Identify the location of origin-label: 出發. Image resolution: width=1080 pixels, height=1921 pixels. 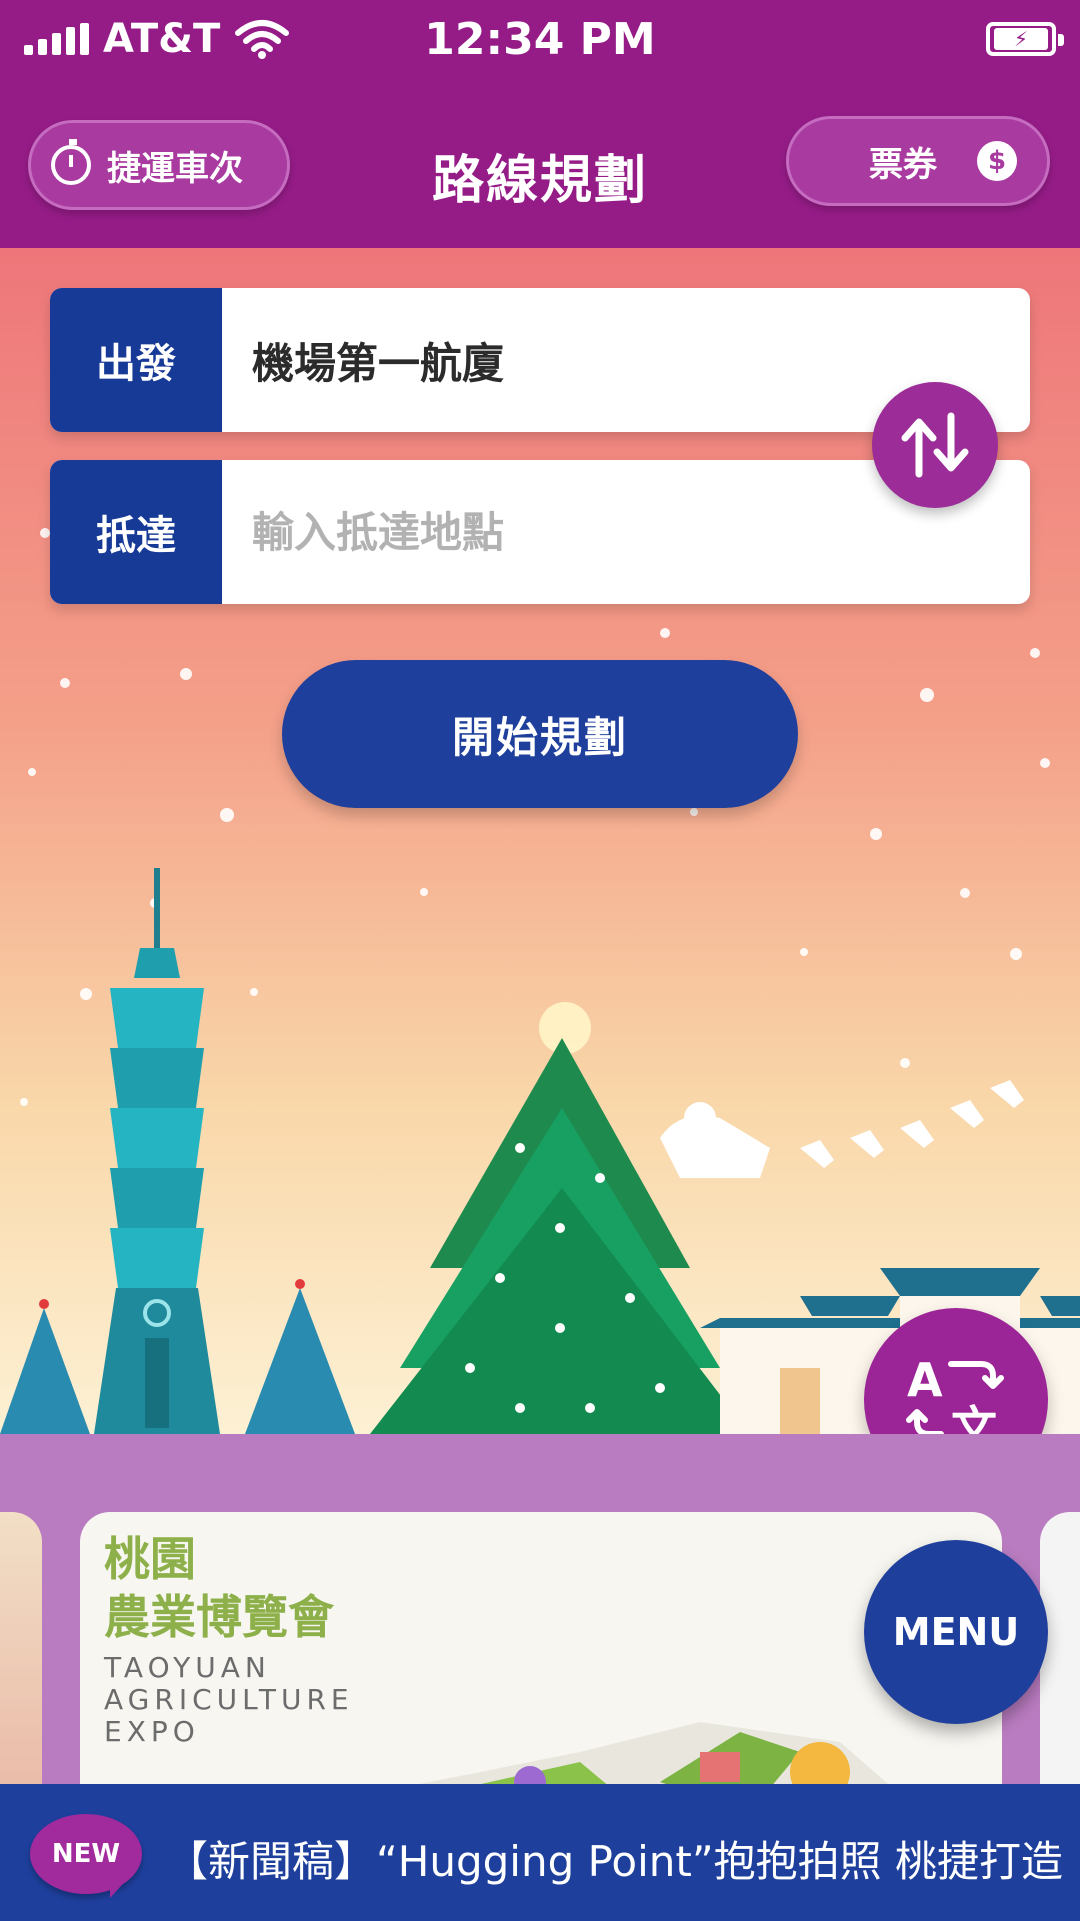
(136, 360).